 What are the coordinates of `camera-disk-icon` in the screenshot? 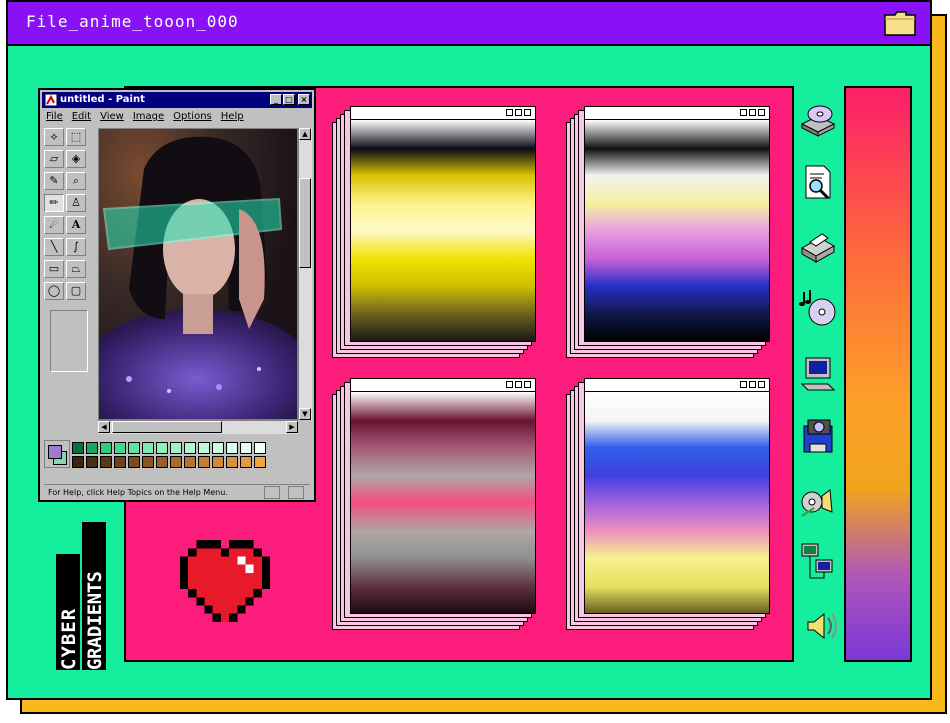 It's located at (818, 436).